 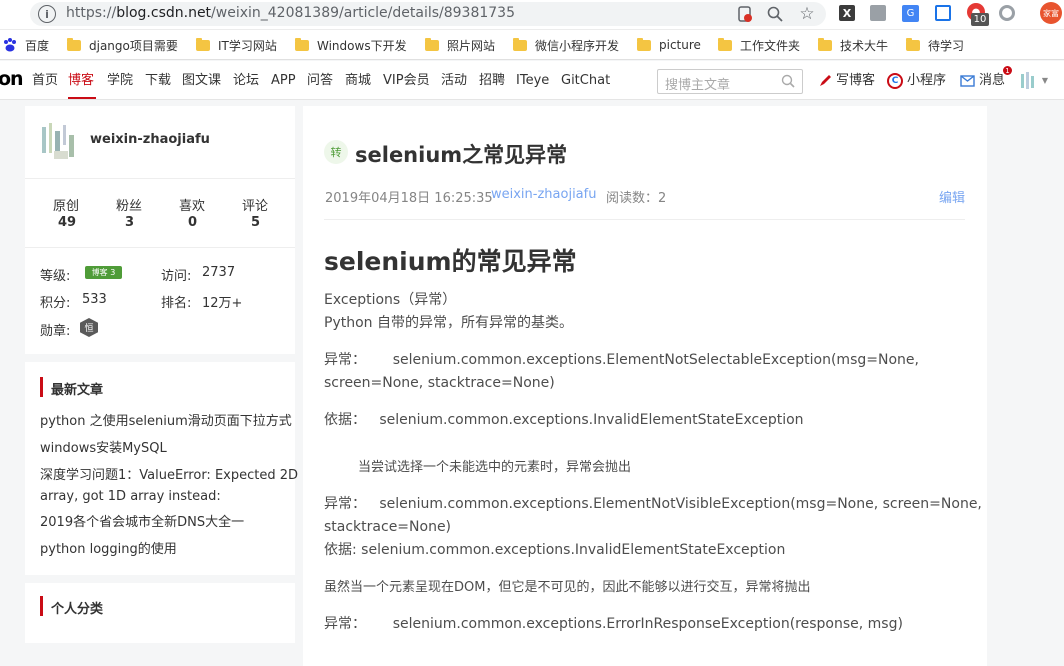 I want to click on info-icon: i, so click(x=47, y=14).